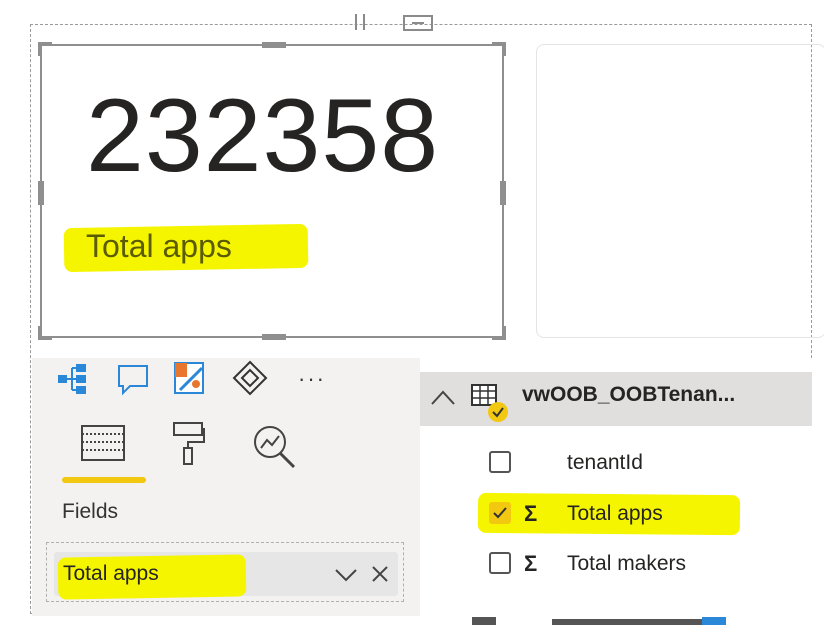  Describe the element at coordinates (615, 514) in the screenshot. I see `field-name: Total apps` at that location.